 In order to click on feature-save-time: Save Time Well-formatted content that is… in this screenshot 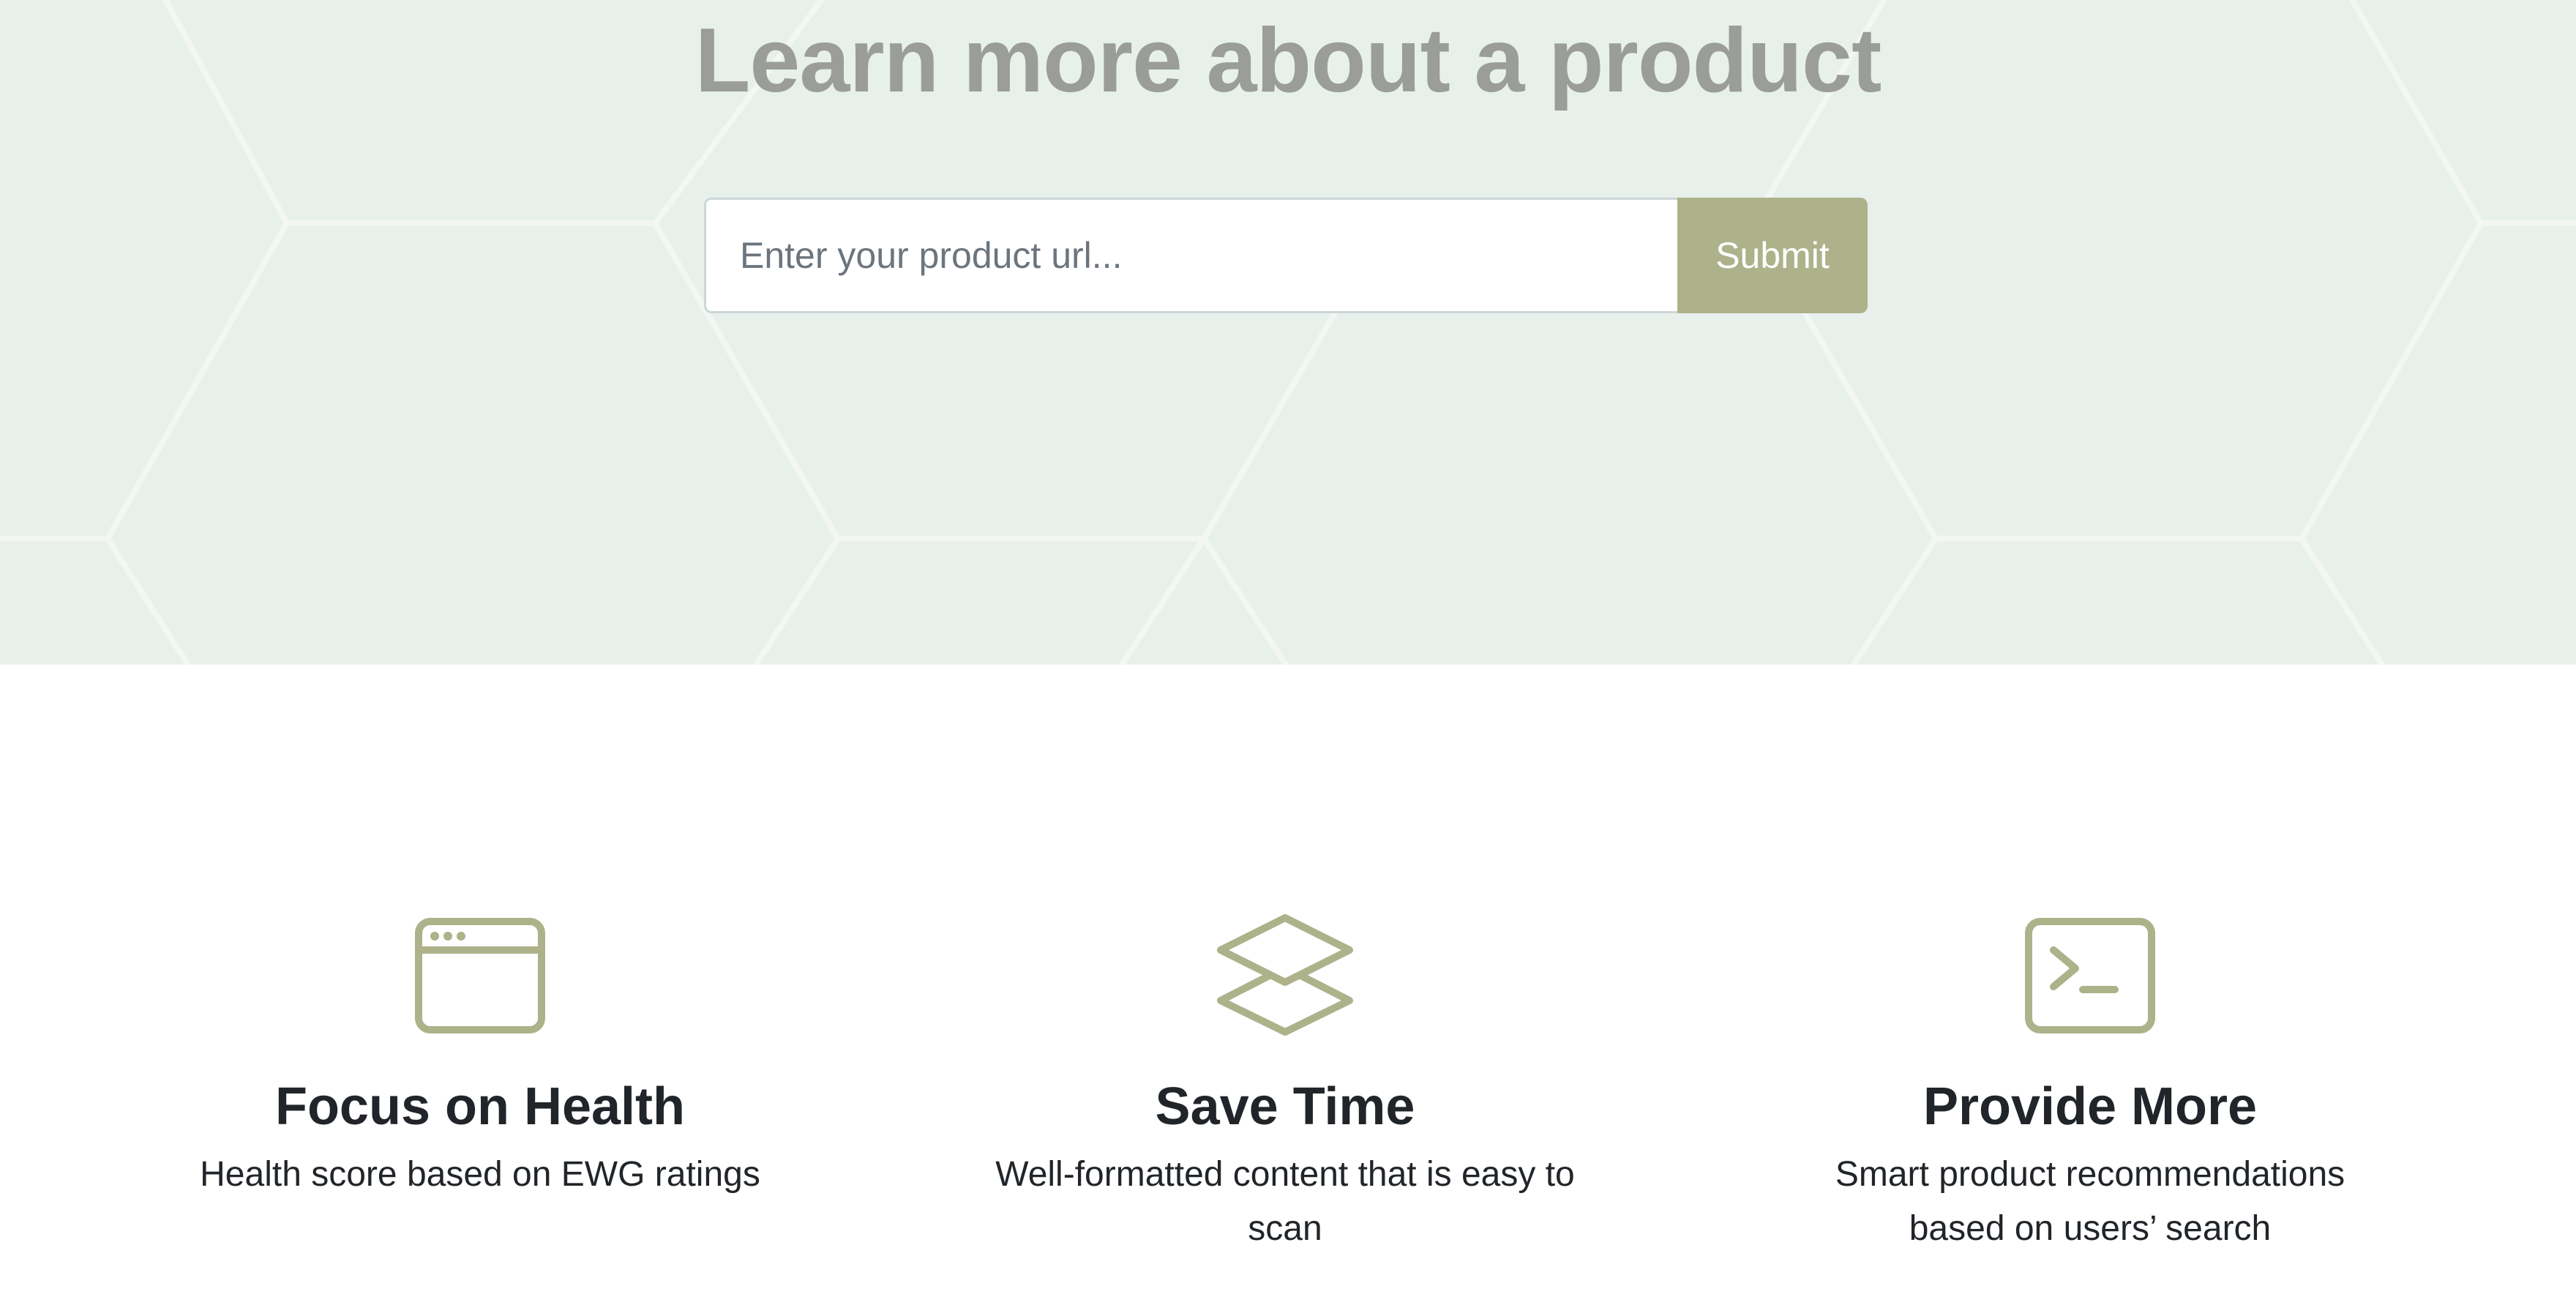, I will do `click(1285, 1084)`.